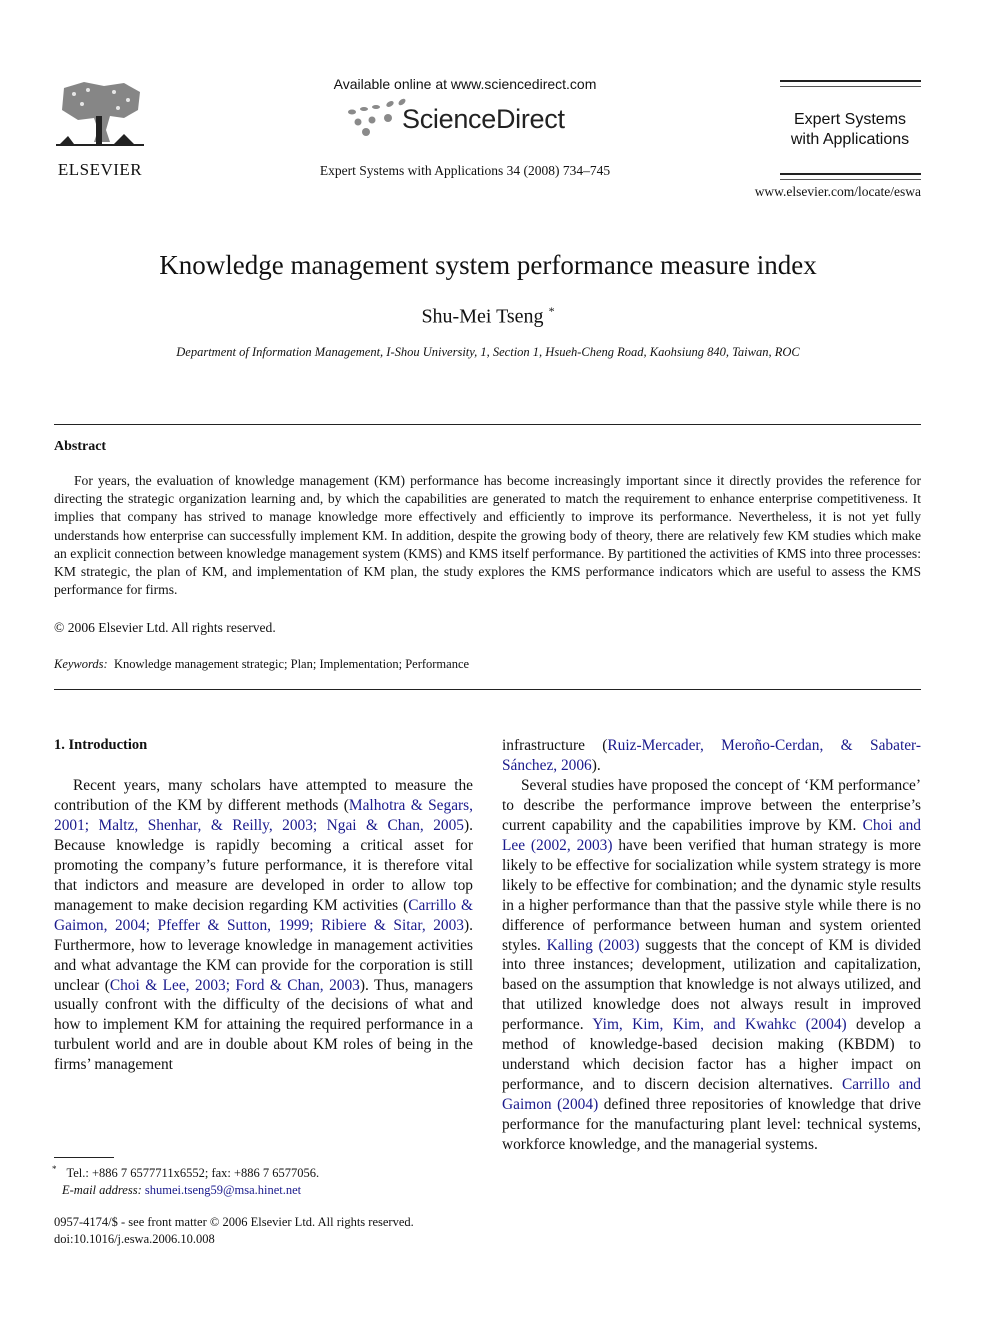 Image resolution: width=992 pixels, height=1323 pixels. I want to click on citation-link: Yim, Kim, Kim, and Kwahkc (2004), so click(719, 1024).